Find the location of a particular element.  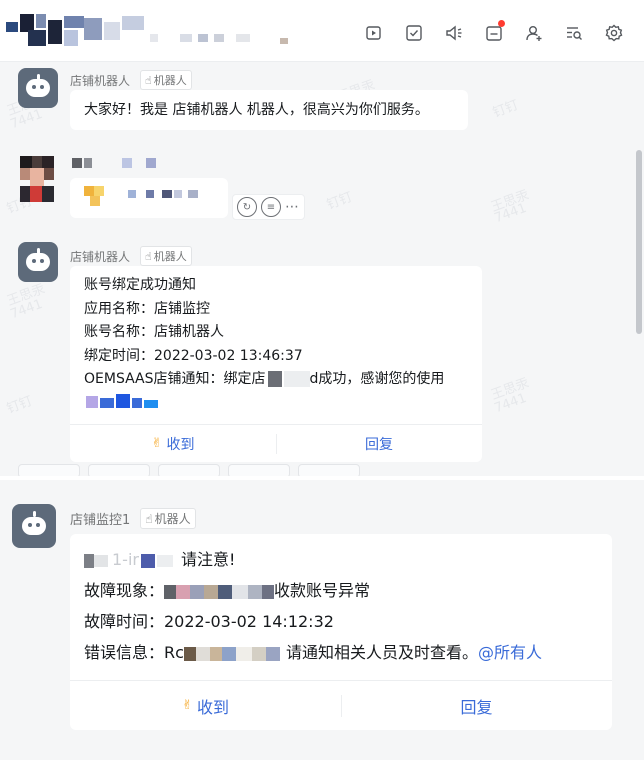

search-history-icon is located at coordinates (574, 33).